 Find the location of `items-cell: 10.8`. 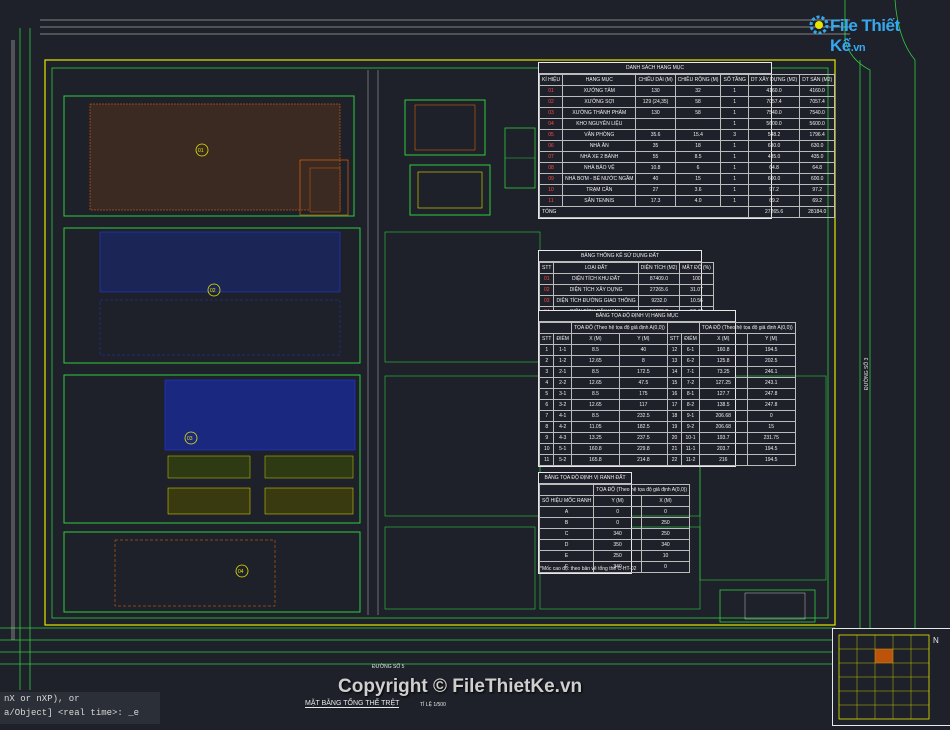

items-cell: 10.8 is located at coordinates (655, 168).